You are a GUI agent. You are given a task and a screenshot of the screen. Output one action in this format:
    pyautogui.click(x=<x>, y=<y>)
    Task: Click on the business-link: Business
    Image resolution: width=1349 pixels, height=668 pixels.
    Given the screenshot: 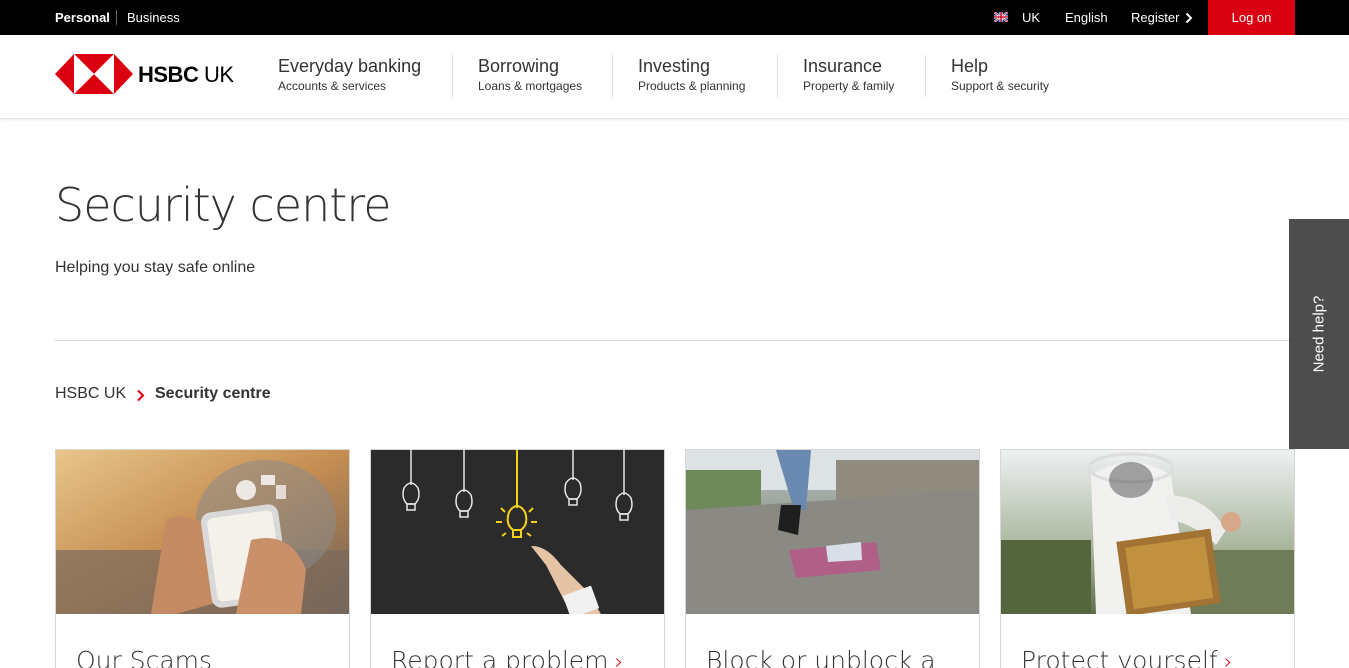 What is the action you would take?
    pyautogui.click(x=153, y=17)
    